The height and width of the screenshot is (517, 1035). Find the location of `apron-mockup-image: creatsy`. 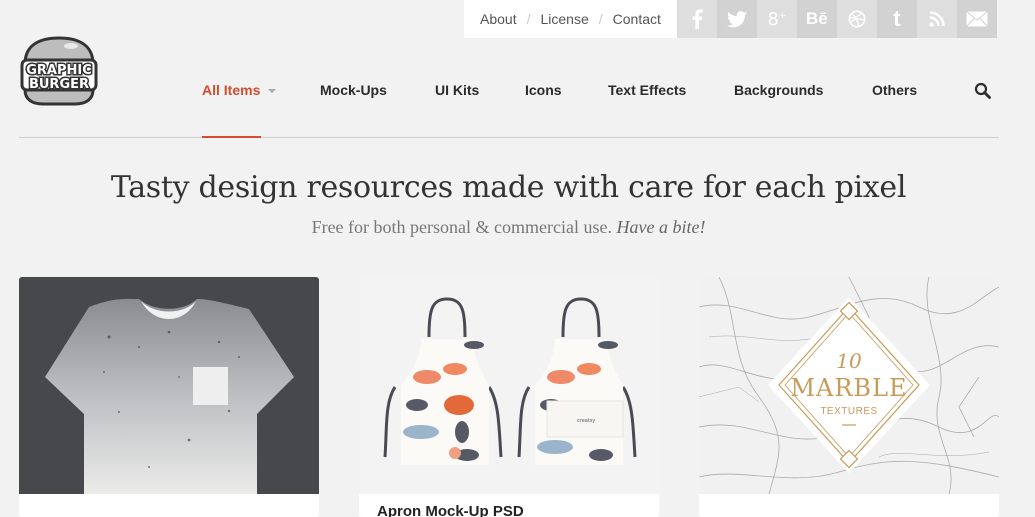

apron-mockup-image: creatsy is located at coordinates (509, 385).